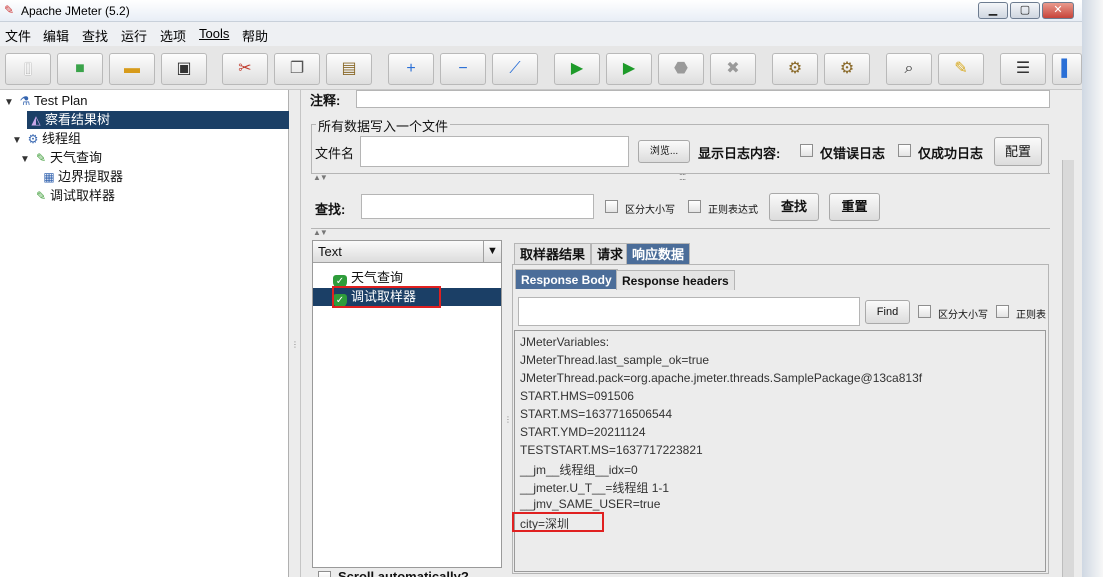  I want to click on case-sensitive-checkbox, so click(611, 206).